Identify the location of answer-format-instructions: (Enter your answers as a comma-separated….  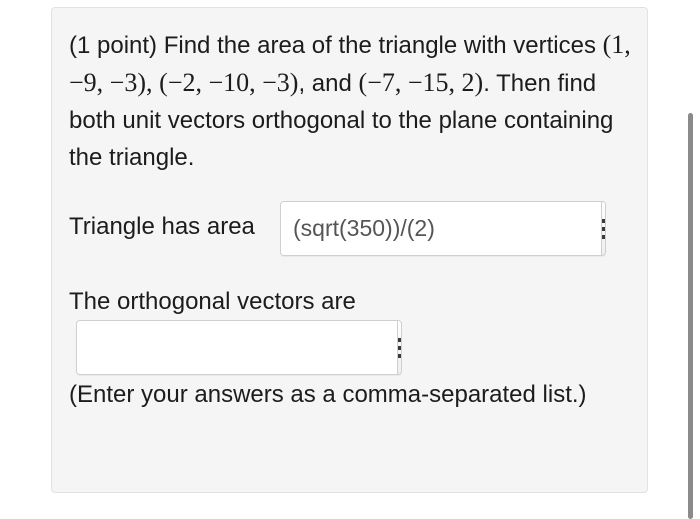
(328, 394).